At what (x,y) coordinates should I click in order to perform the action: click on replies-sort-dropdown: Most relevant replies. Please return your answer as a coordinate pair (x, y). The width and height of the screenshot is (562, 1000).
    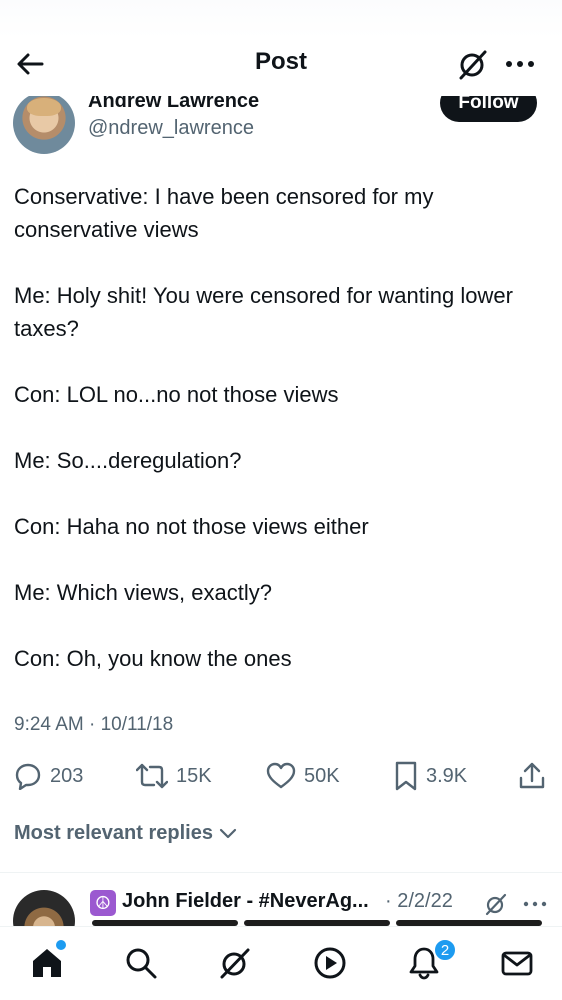
    Looking at the image, I should click on (125, 833).